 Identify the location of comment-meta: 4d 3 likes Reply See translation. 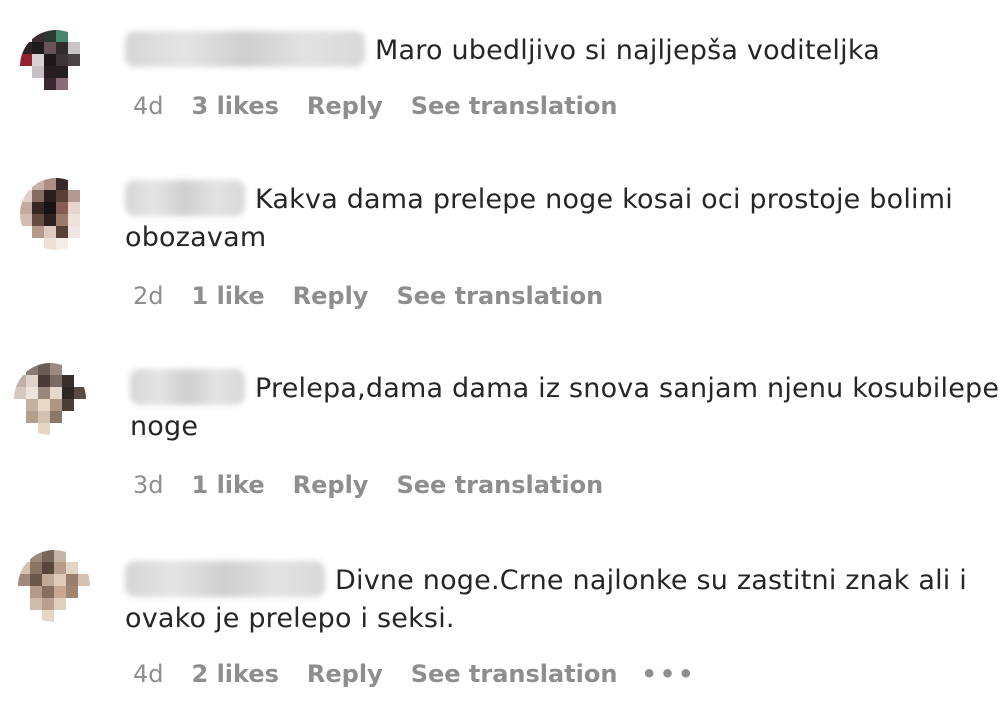
(375, 106).